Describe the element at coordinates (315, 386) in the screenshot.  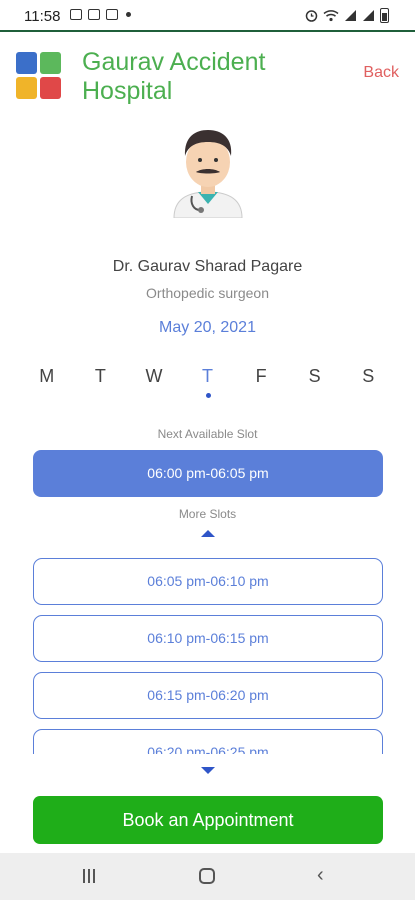
I see `weekday-saturday: S` at that location.